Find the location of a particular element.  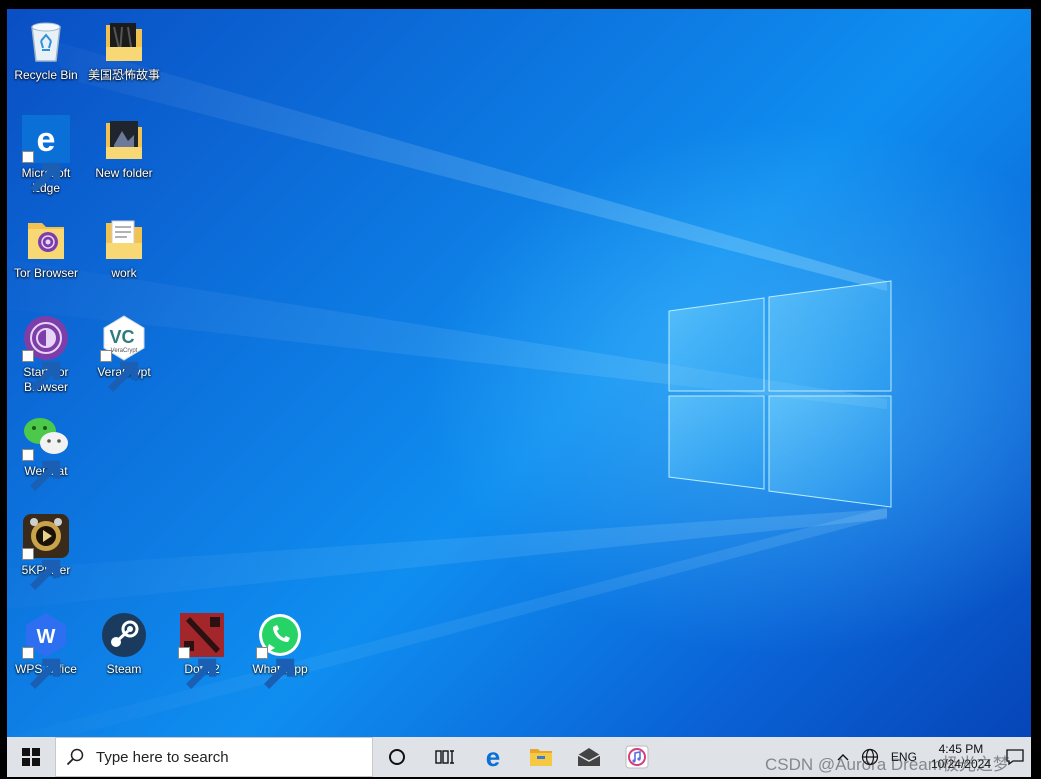

desktop-icon-dota-2: Dota 2 is located at coordinates (202, 650).